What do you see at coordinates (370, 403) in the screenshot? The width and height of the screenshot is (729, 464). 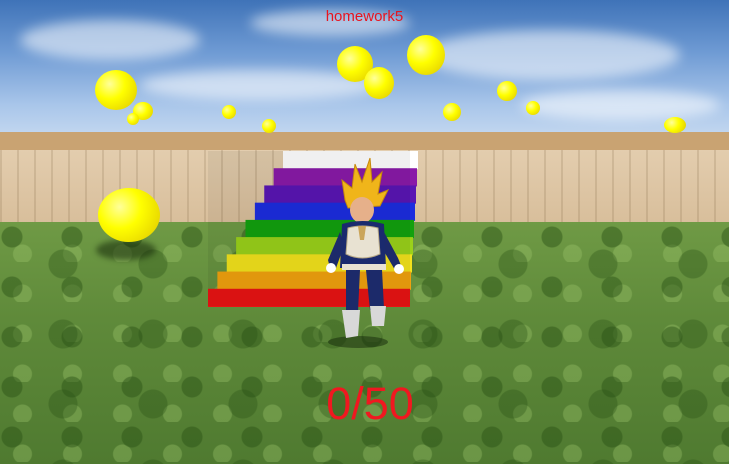 I see `coin-counter: 0/50` at bounding box center [370, 403].